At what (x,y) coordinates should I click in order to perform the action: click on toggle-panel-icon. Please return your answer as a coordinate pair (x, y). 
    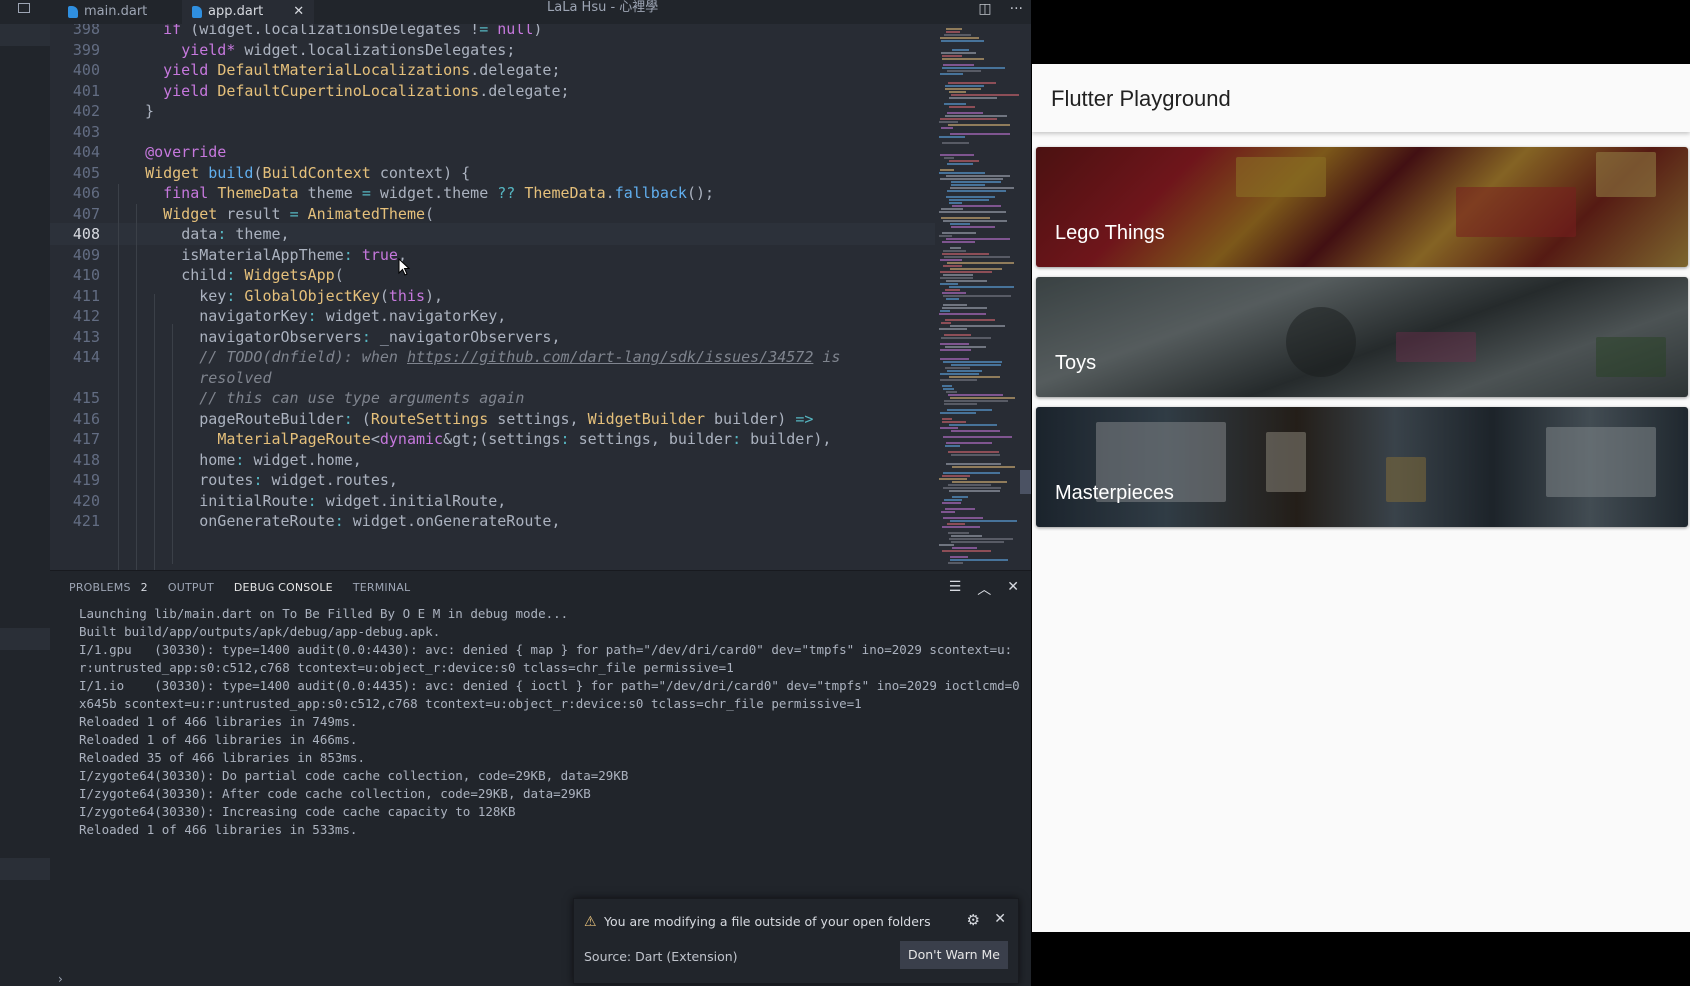
    Looking at the image, I should click on (24, 8).